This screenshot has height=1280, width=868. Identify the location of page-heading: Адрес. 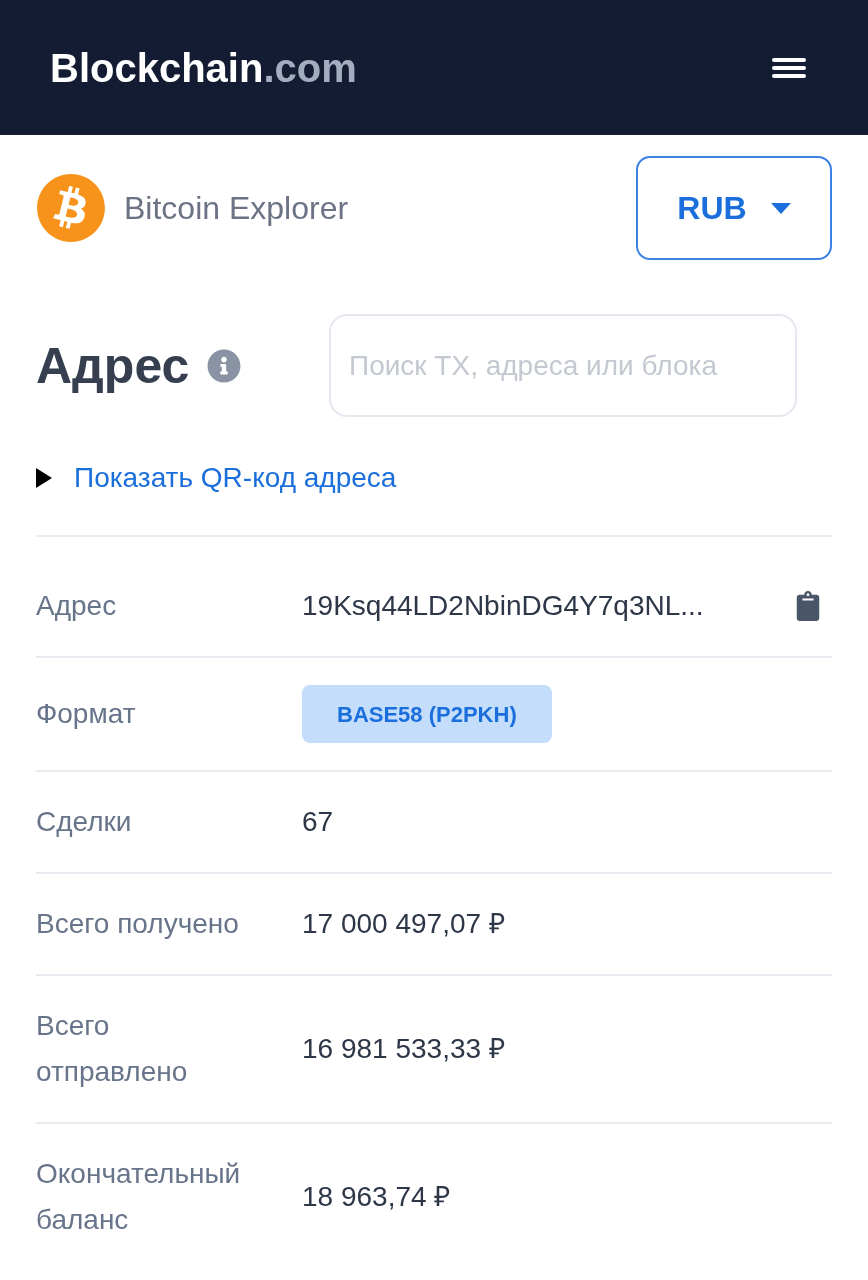
(113, 366).